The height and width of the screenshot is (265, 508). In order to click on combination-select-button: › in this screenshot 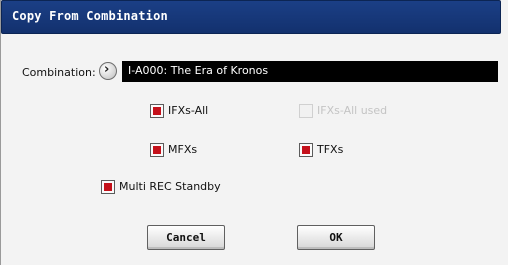, I will do `click(108, 71)`.